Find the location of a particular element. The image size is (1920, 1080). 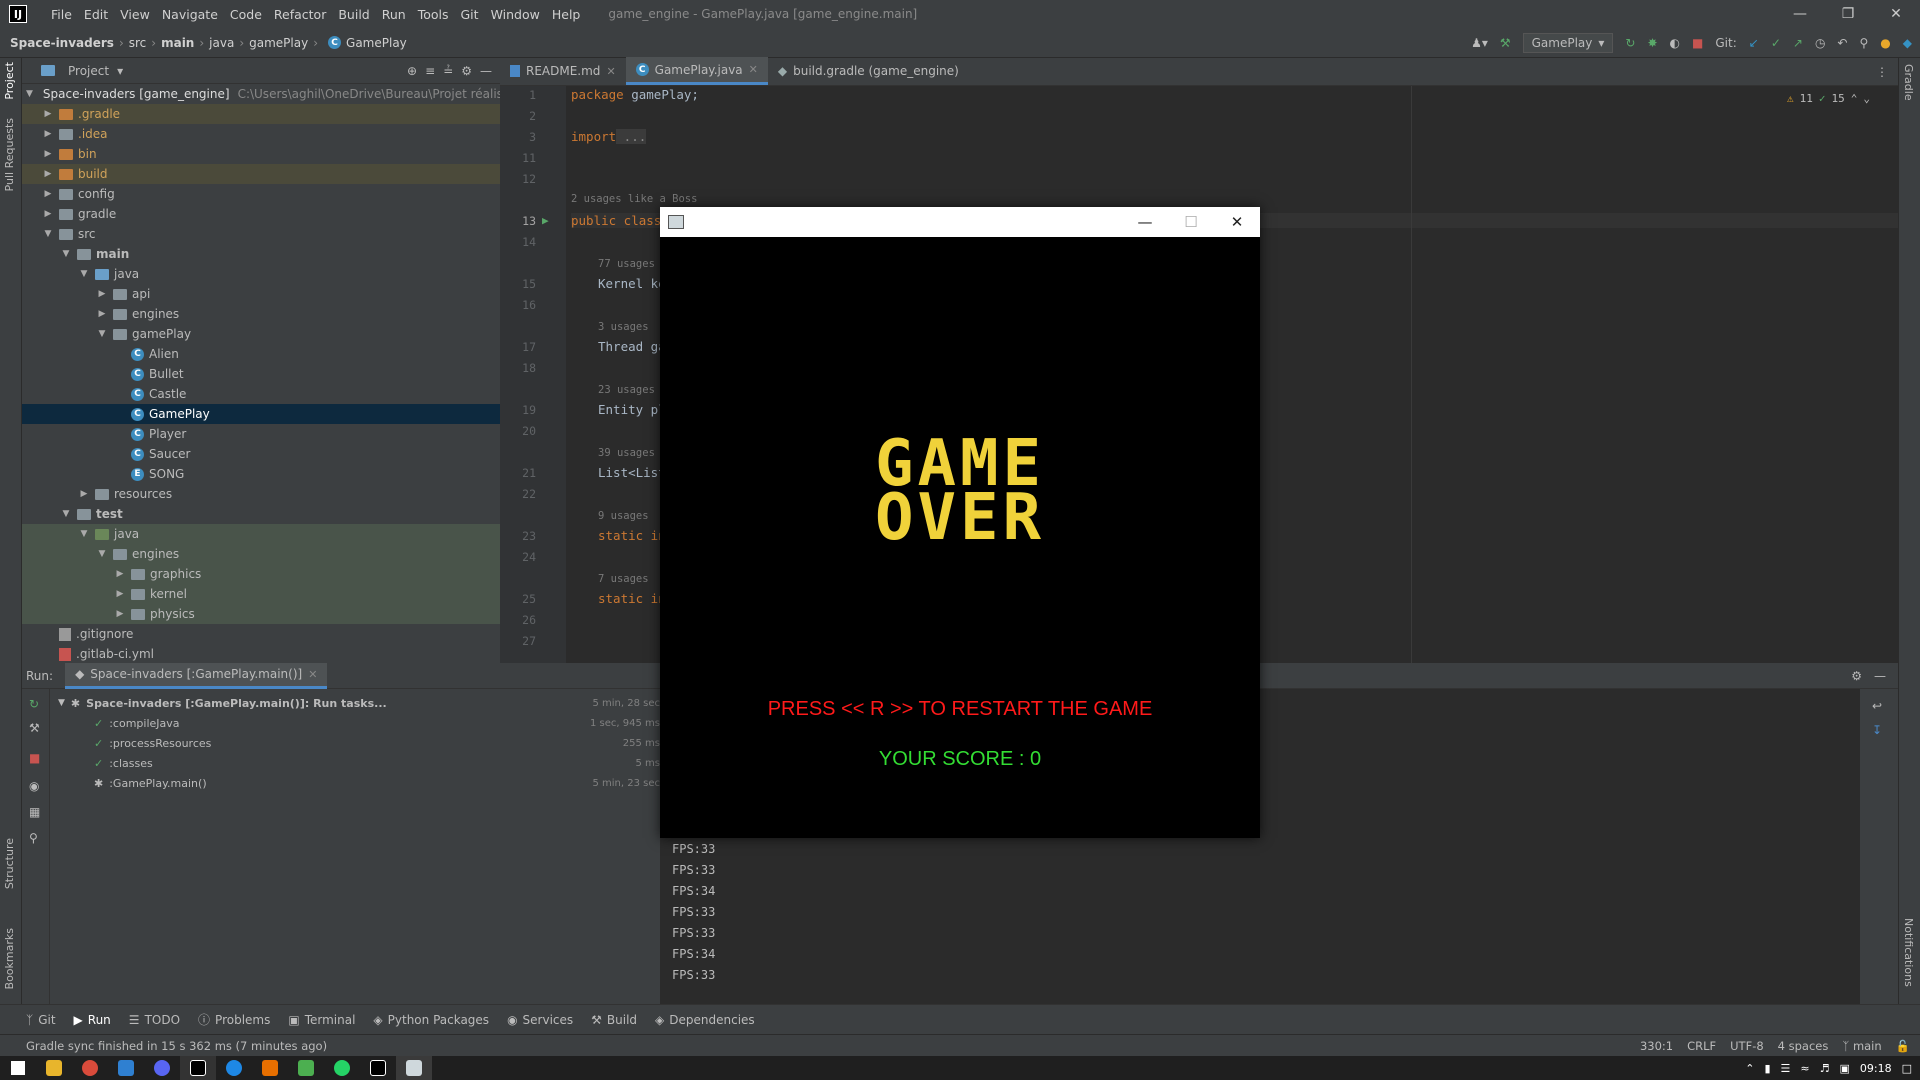

project-view-select: Project is located at coordinates (88, 71).